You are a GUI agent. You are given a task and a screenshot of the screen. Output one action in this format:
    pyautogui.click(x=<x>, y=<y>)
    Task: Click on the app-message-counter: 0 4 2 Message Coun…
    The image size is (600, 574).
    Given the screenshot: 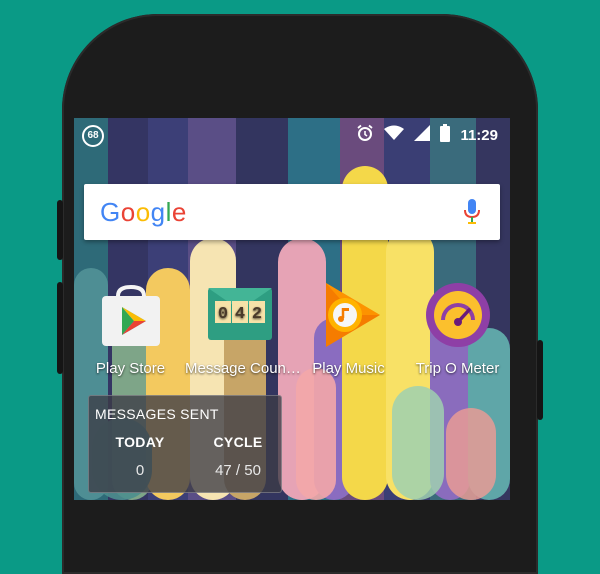 What is the action you would take?
    pyautogui.click(x=243, y=328)
    